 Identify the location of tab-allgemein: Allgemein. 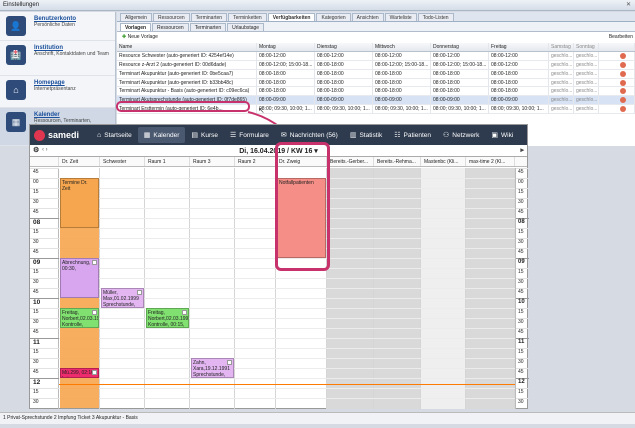
(136, 17).